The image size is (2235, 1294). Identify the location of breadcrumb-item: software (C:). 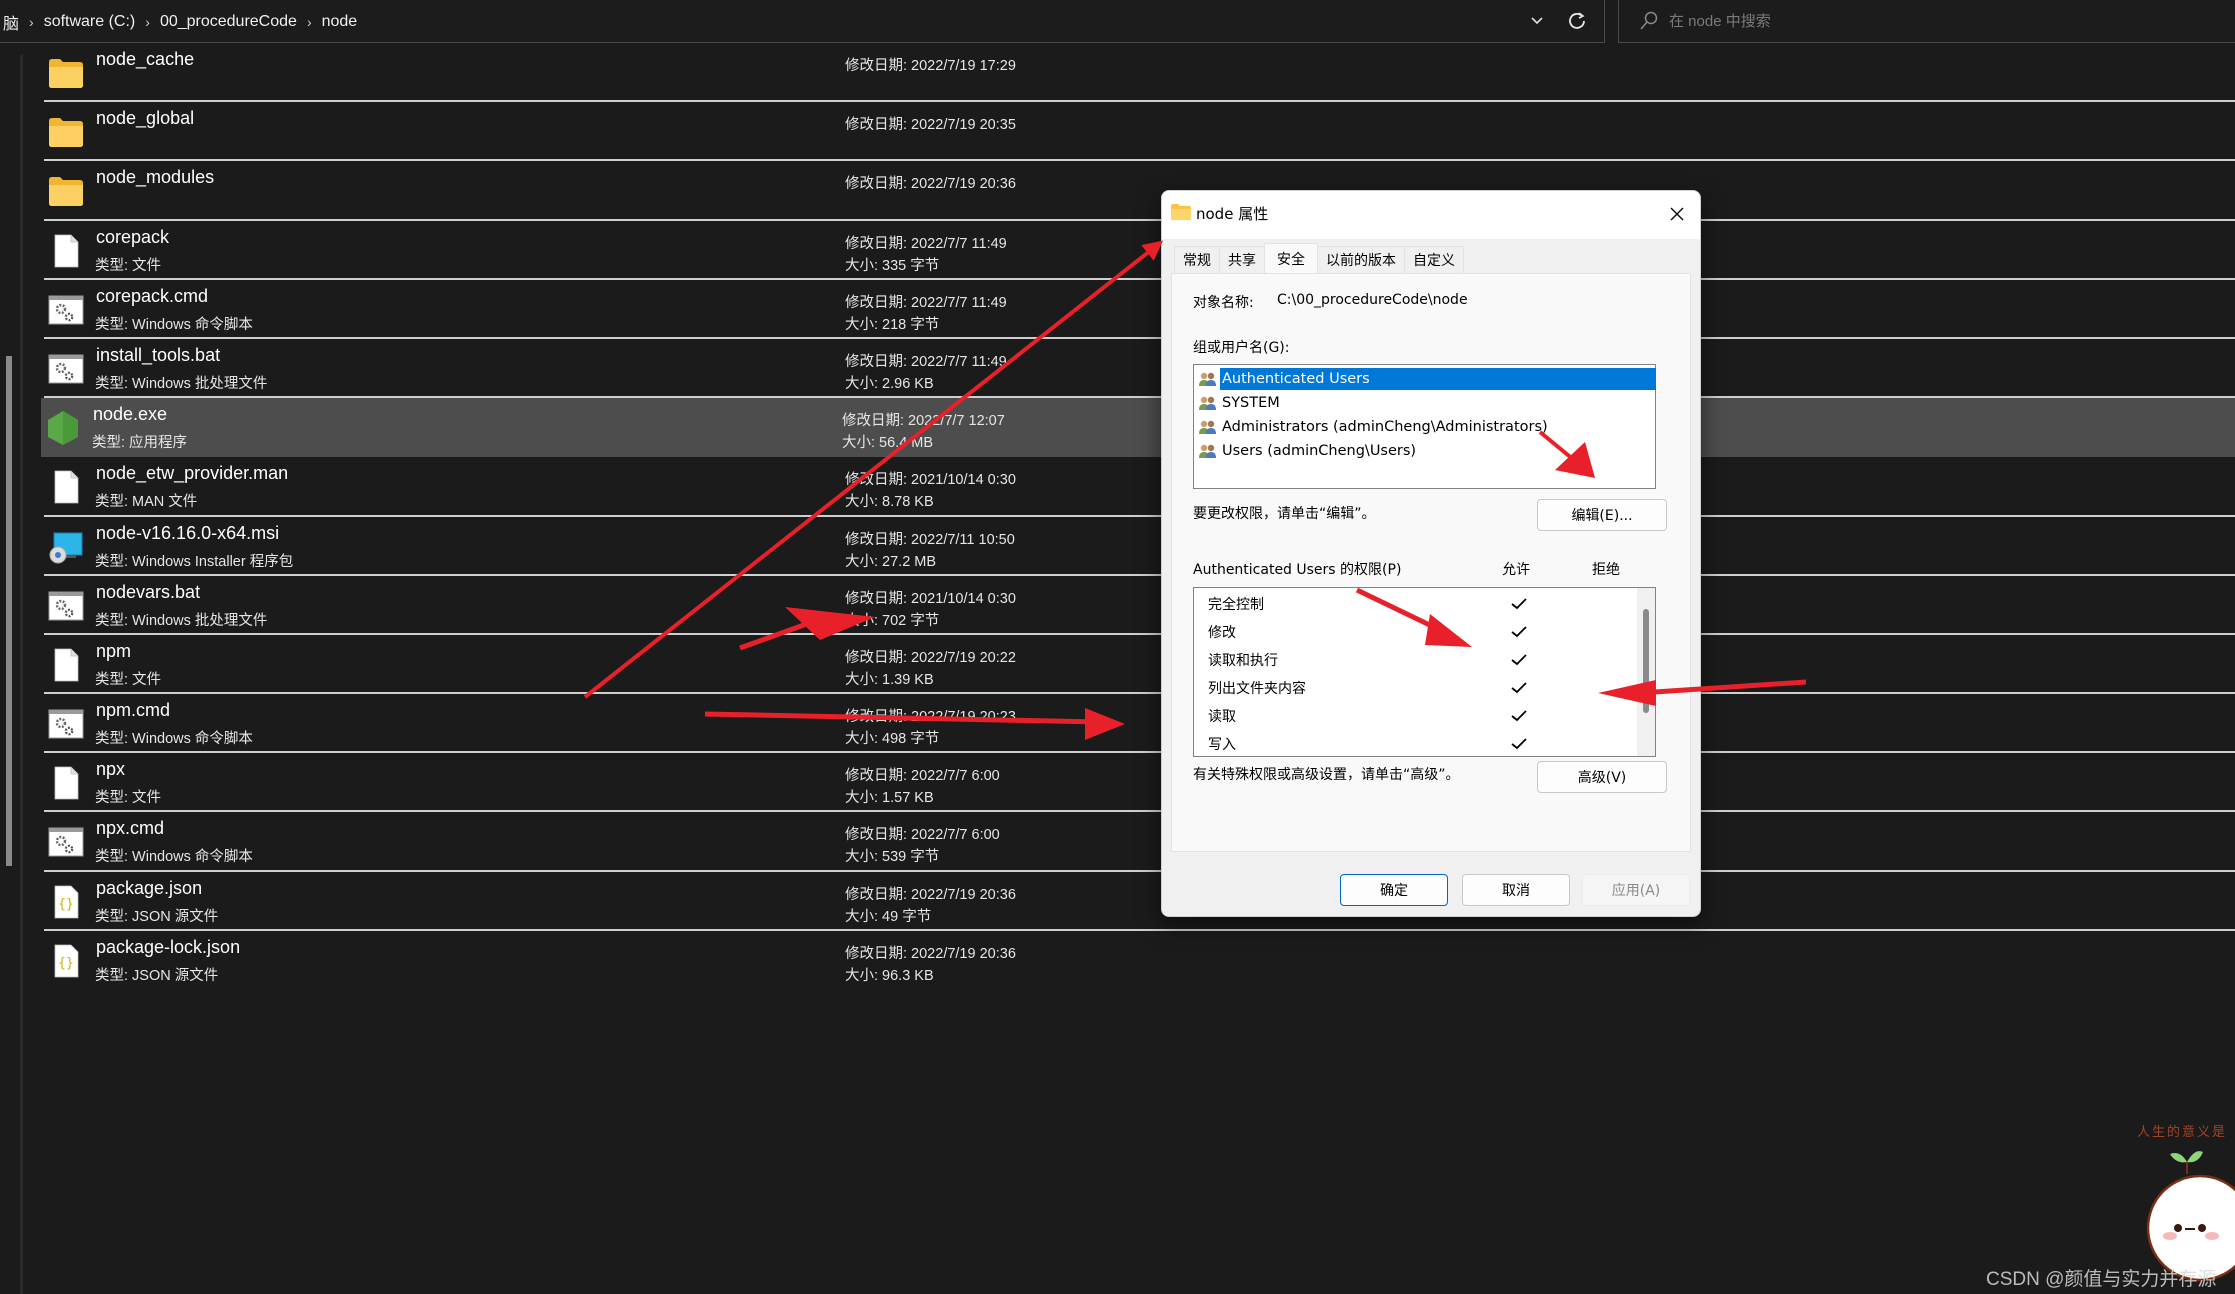
(90, 22).